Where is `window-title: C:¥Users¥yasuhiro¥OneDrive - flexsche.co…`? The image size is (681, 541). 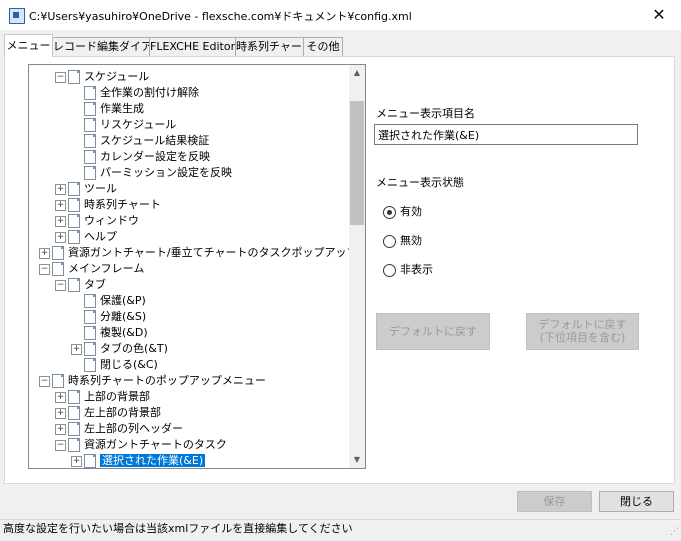 window-title: C:¥Users¥yasuhiro¥OneDrive - flexsche.co… is located at coordinates (220, 16).